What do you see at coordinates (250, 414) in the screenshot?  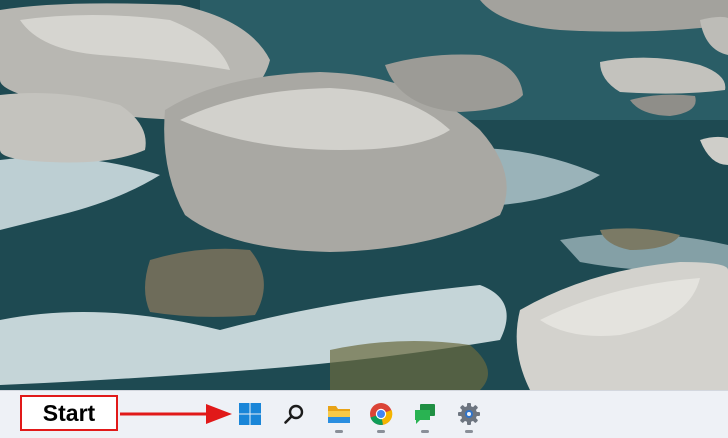 I see `windows-start-icon` at bounding box center [250, 414].